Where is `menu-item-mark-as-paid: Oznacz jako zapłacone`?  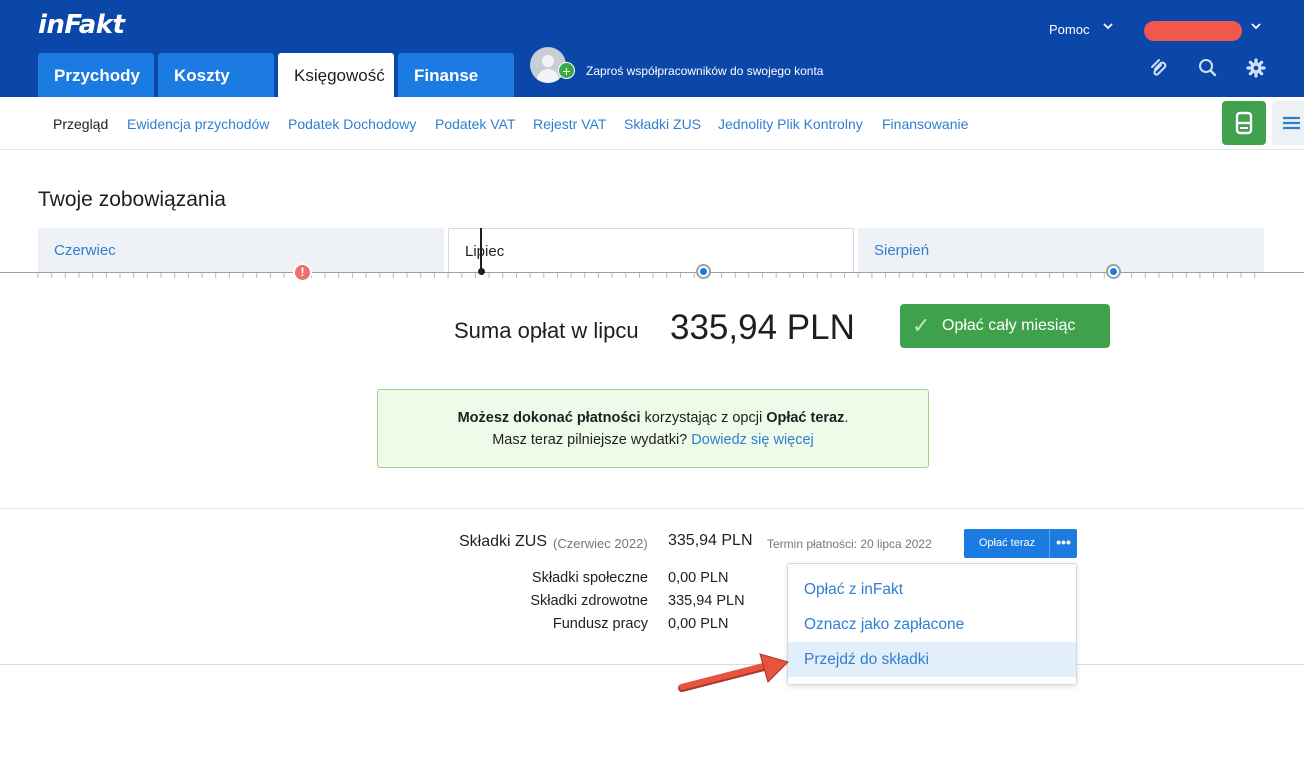 menu-item-mark-as-paid: Oznacz jako zapłacone is located at coordinates (932, 624).